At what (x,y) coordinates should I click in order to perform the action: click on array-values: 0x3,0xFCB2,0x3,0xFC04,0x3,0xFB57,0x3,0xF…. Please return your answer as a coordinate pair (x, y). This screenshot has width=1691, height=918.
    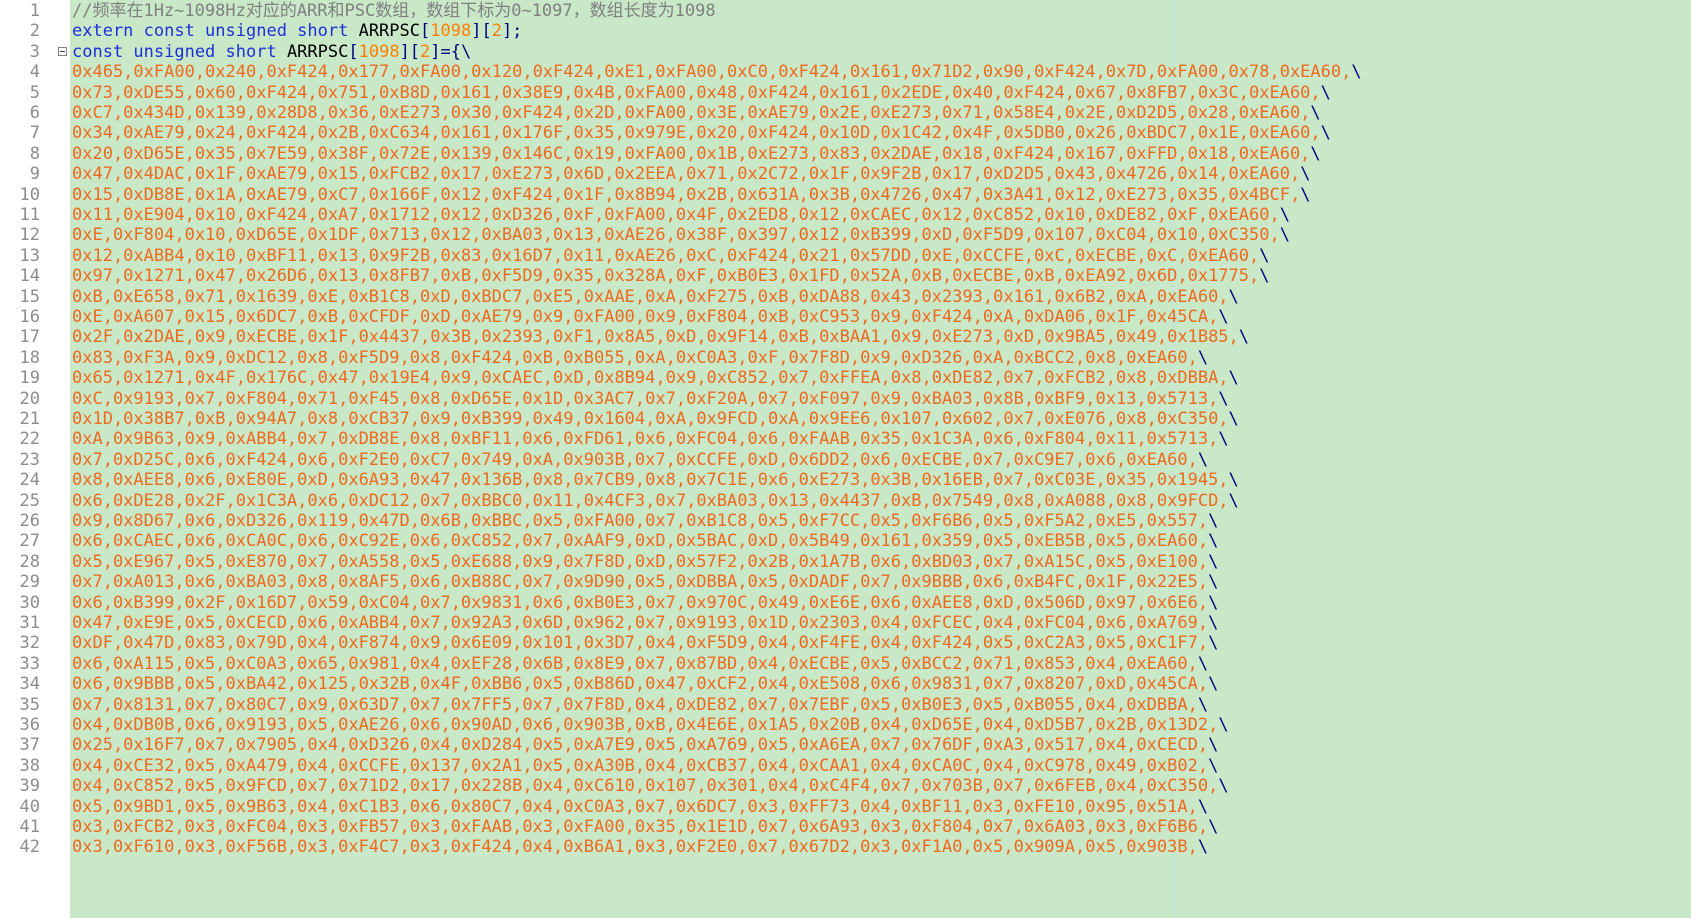
    Looking at the image, I should click on (640, 827).